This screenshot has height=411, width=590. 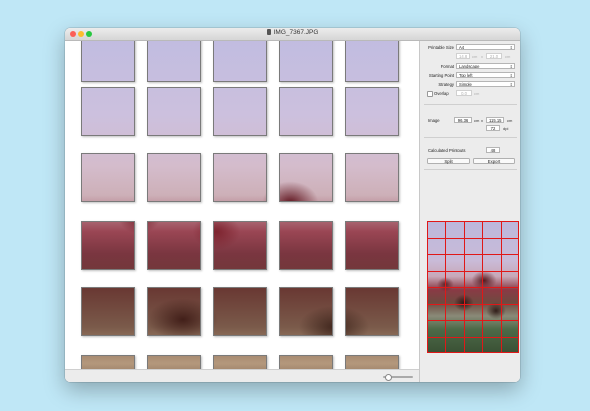 I want to click on overlap-unit: cm, so click(x=477, y=93).